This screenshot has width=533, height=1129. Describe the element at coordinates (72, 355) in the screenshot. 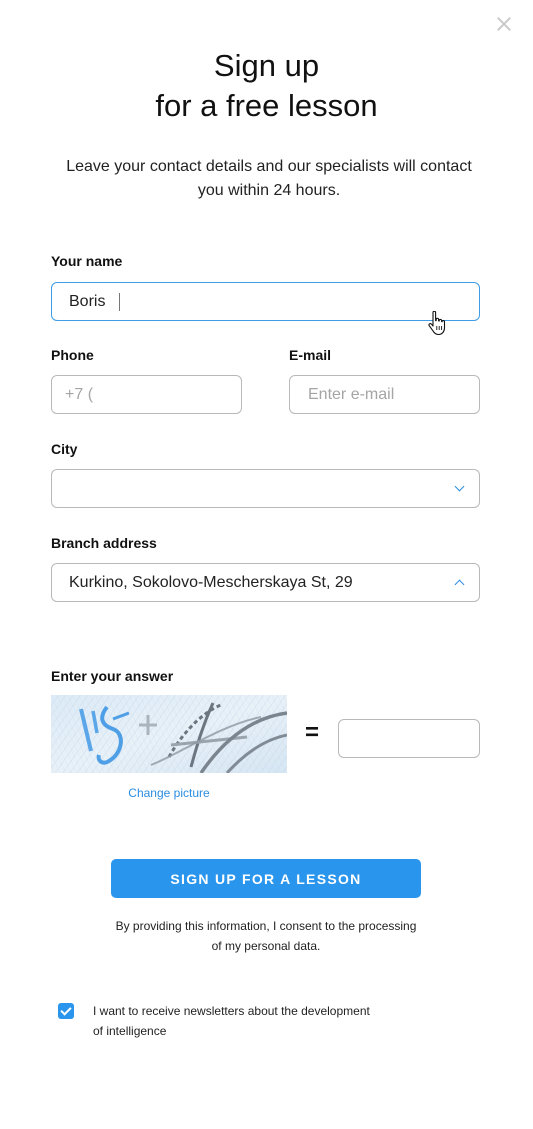

I see `phone-label: Phone` at that location.